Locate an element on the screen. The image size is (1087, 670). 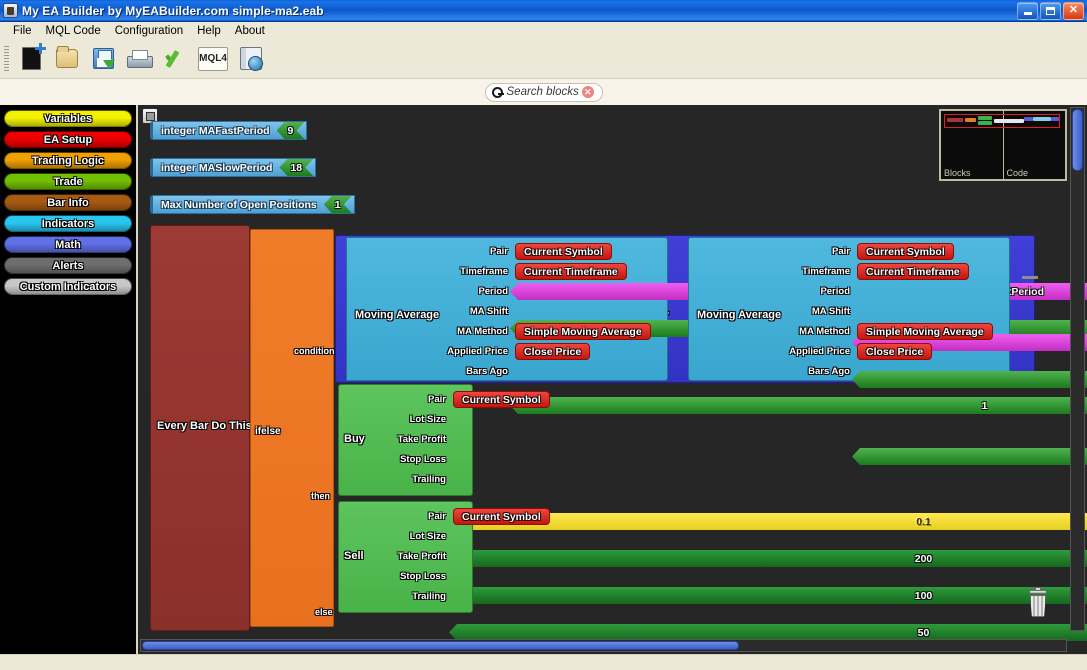
variable-block-max-open-positions: Max Number of Open Positions 1 is located at coordinates (252, 204).